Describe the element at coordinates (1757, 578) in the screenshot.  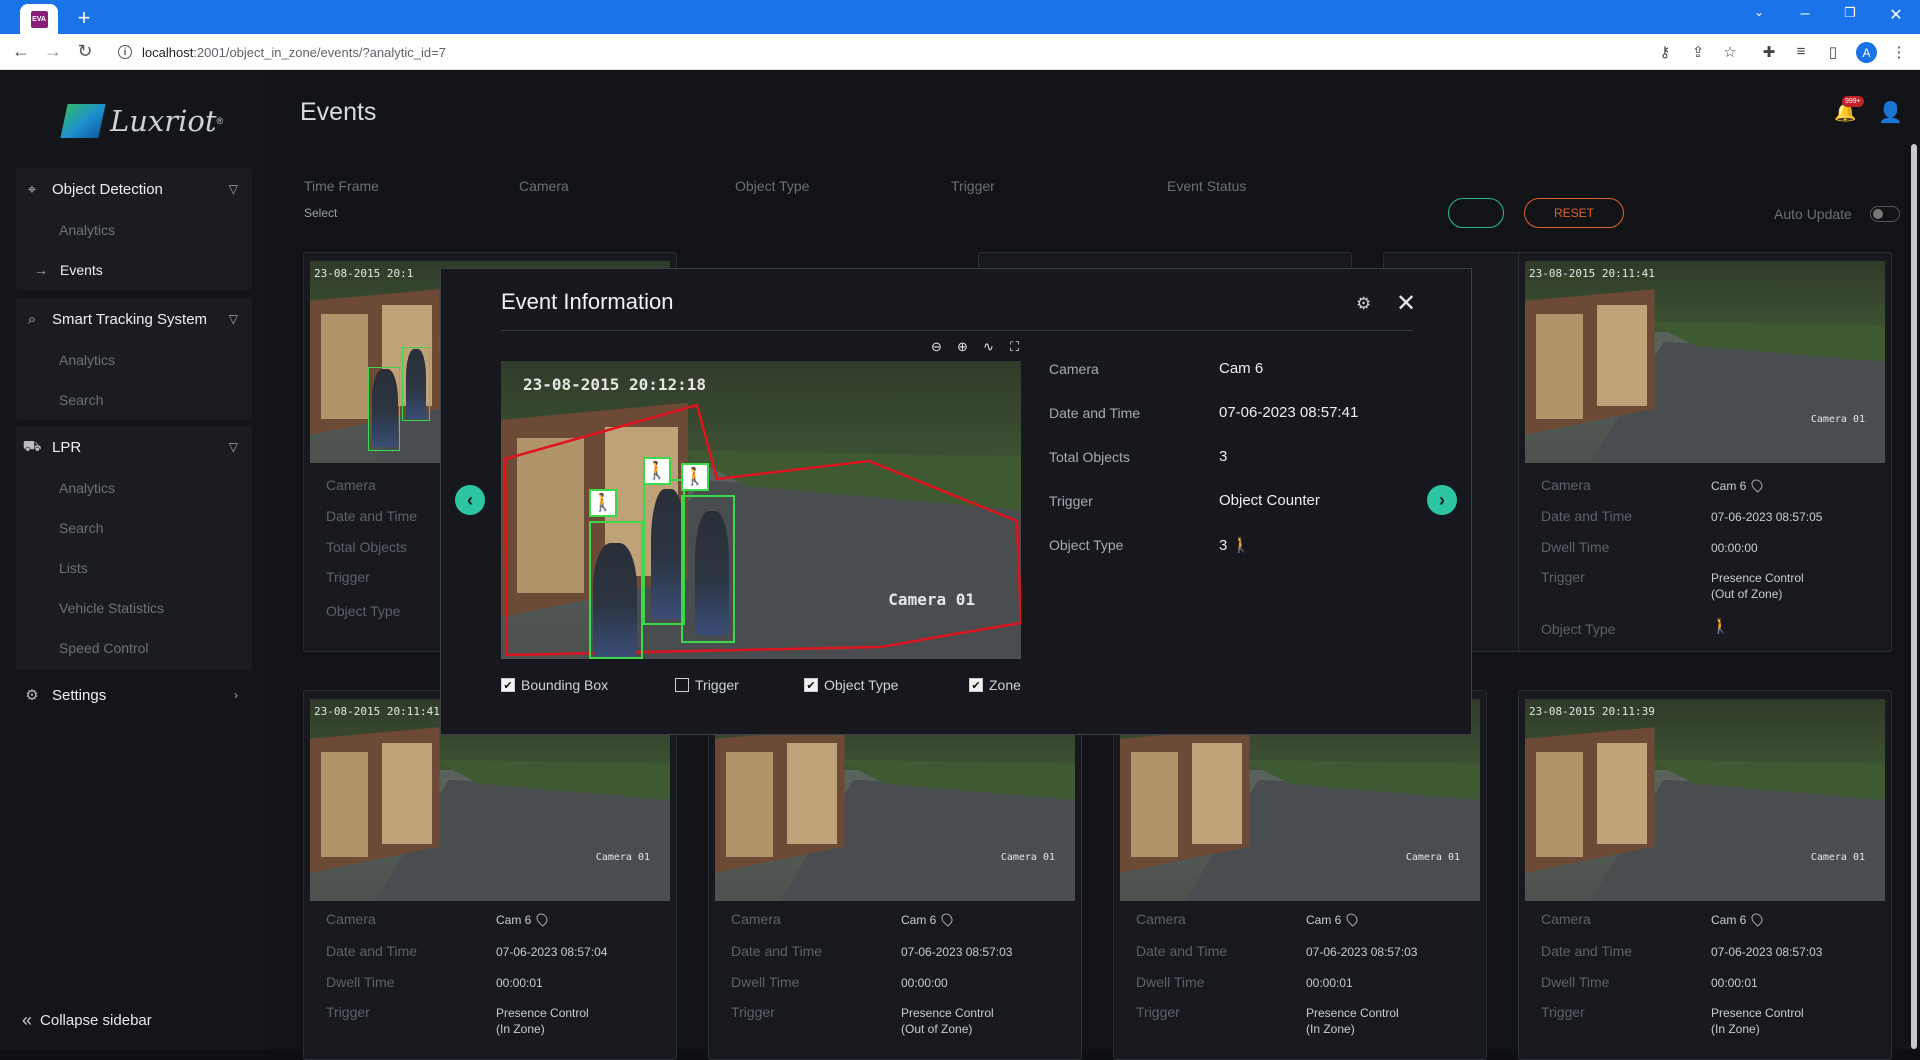
I see `trigger-line-1: Presence Control` at that location.